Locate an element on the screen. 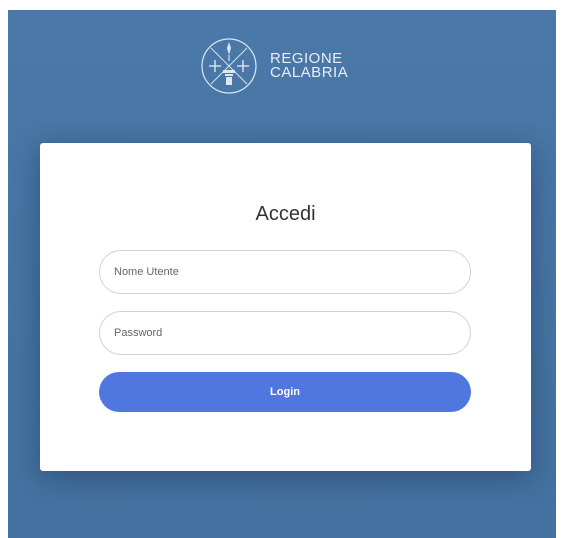 The width and height of the screenshot is (566, 538). brand-name: REGIONE CALABRIA is located at coordinates (309, 66).